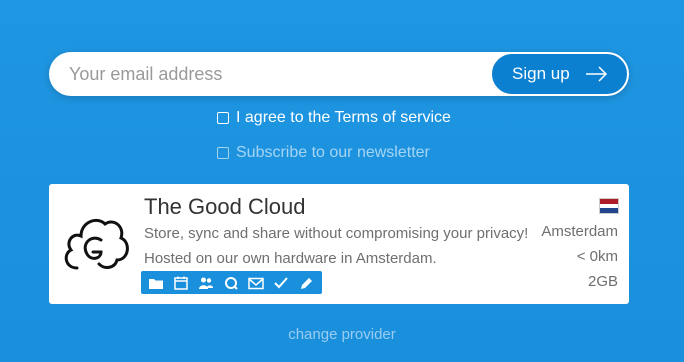  What do you see at coordinates (597, 256) in the screenshot?
I see `provider-distance: < 0km` at bounding box center [597, 256].